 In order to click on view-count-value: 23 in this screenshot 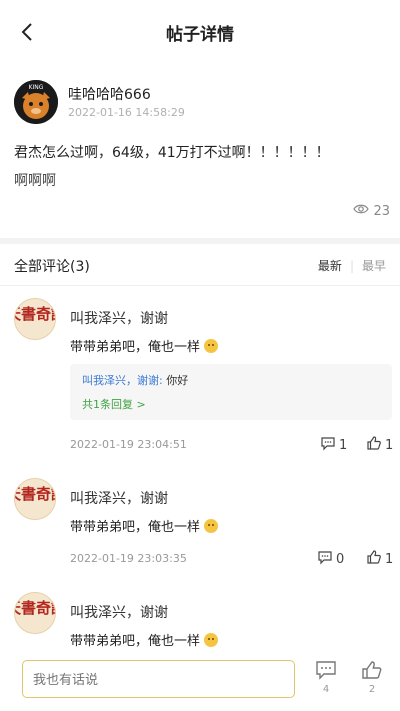, I will do `click(381, 211)`.